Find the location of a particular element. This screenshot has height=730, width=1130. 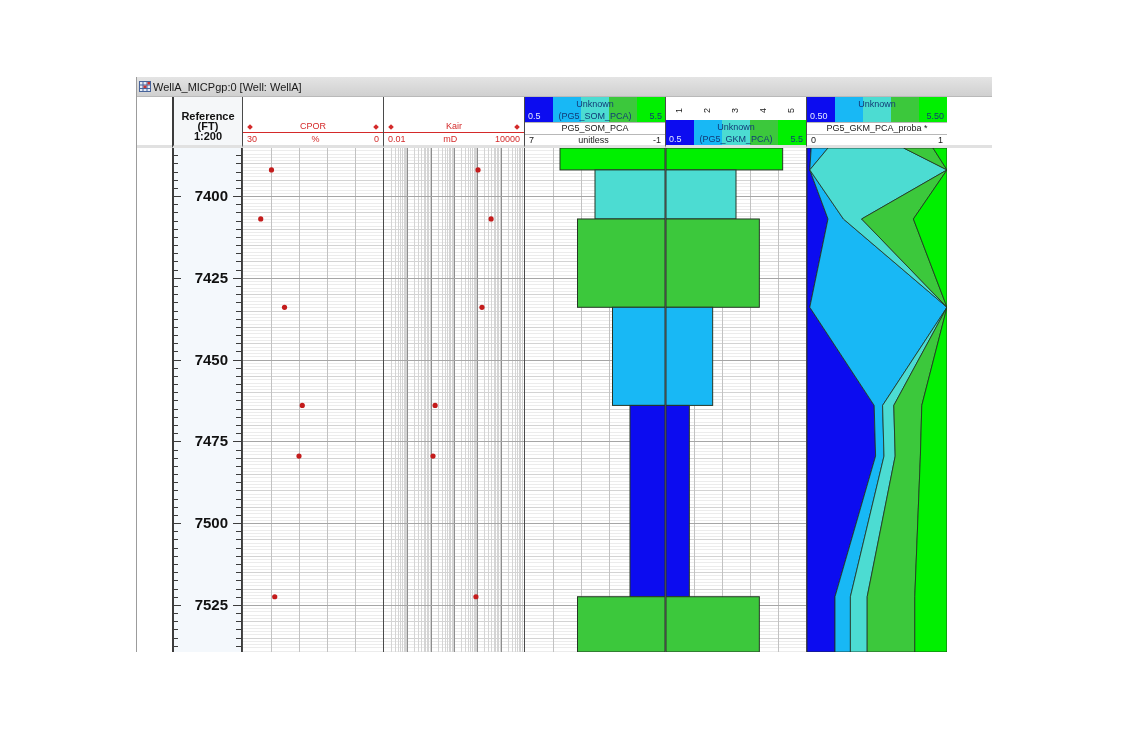

scale-tick-label: 4 is located at coordinates (764, 110).